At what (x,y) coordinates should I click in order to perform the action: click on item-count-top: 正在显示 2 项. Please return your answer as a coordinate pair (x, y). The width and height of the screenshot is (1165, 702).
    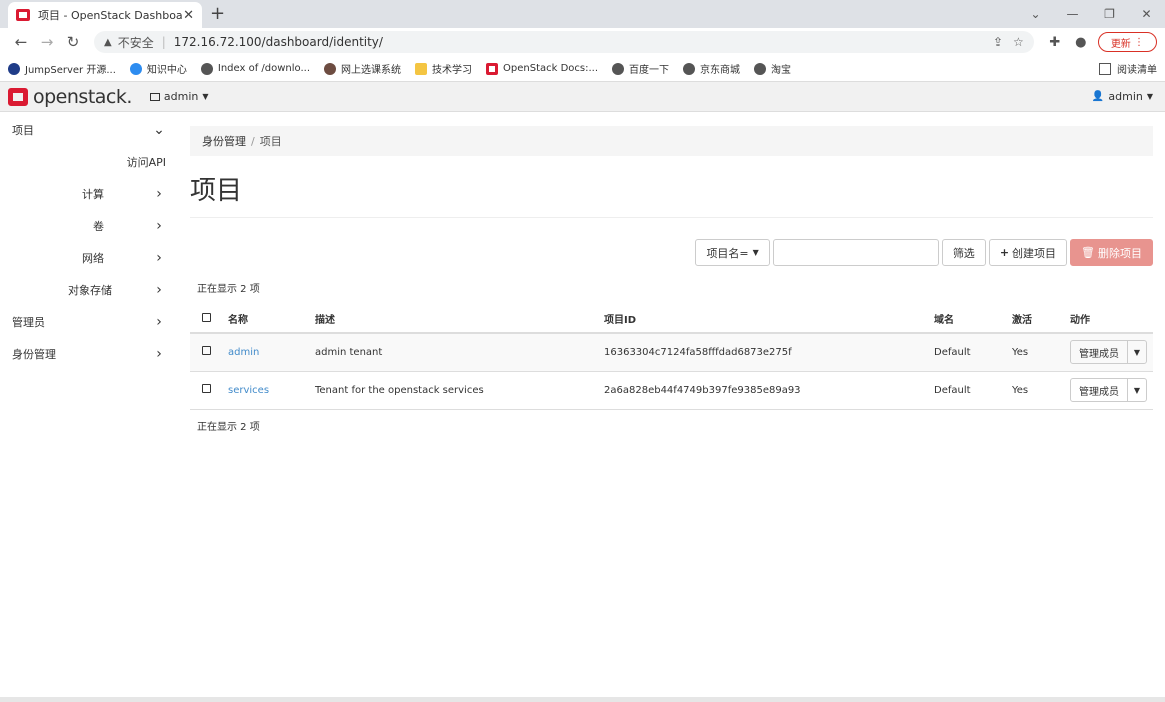
    Looking at the image, I should click on (228, 289).